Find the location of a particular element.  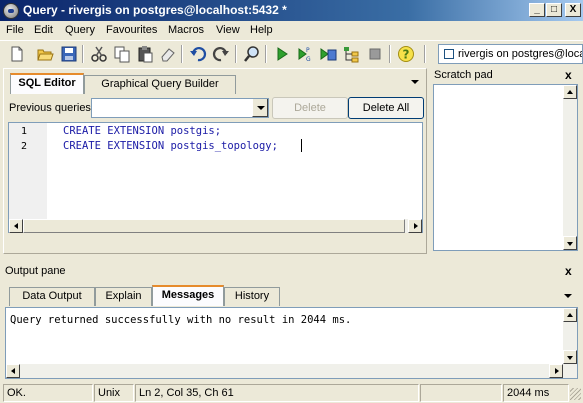

tab-sql-editor: SQL Editor is located at coordinates (47, 83).